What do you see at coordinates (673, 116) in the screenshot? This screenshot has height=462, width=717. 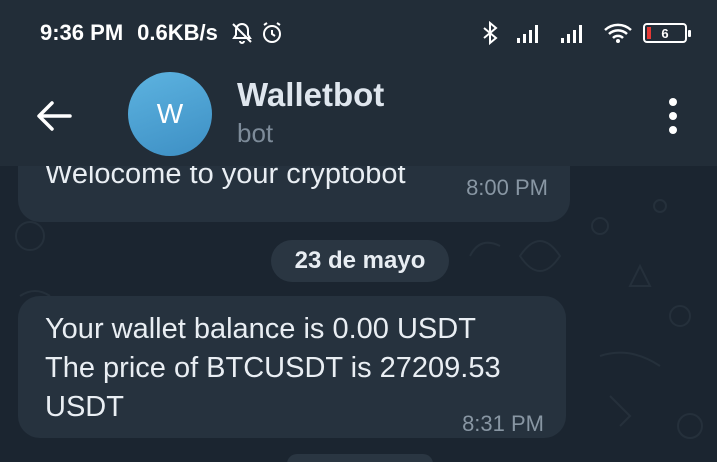 I see `more-vertical-icon` at bounding box center [673, 116].